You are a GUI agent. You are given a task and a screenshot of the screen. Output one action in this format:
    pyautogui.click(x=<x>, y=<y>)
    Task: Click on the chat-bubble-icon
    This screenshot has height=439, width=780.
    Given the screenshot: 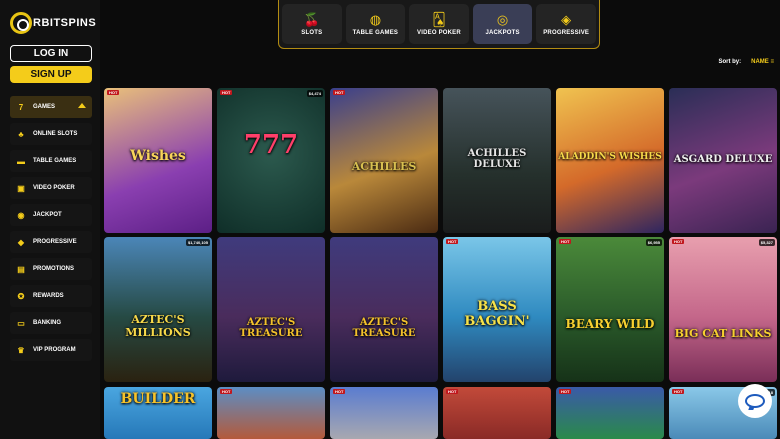 What is the action you would take?
    pyautogui.click(x=755, y=401)
    